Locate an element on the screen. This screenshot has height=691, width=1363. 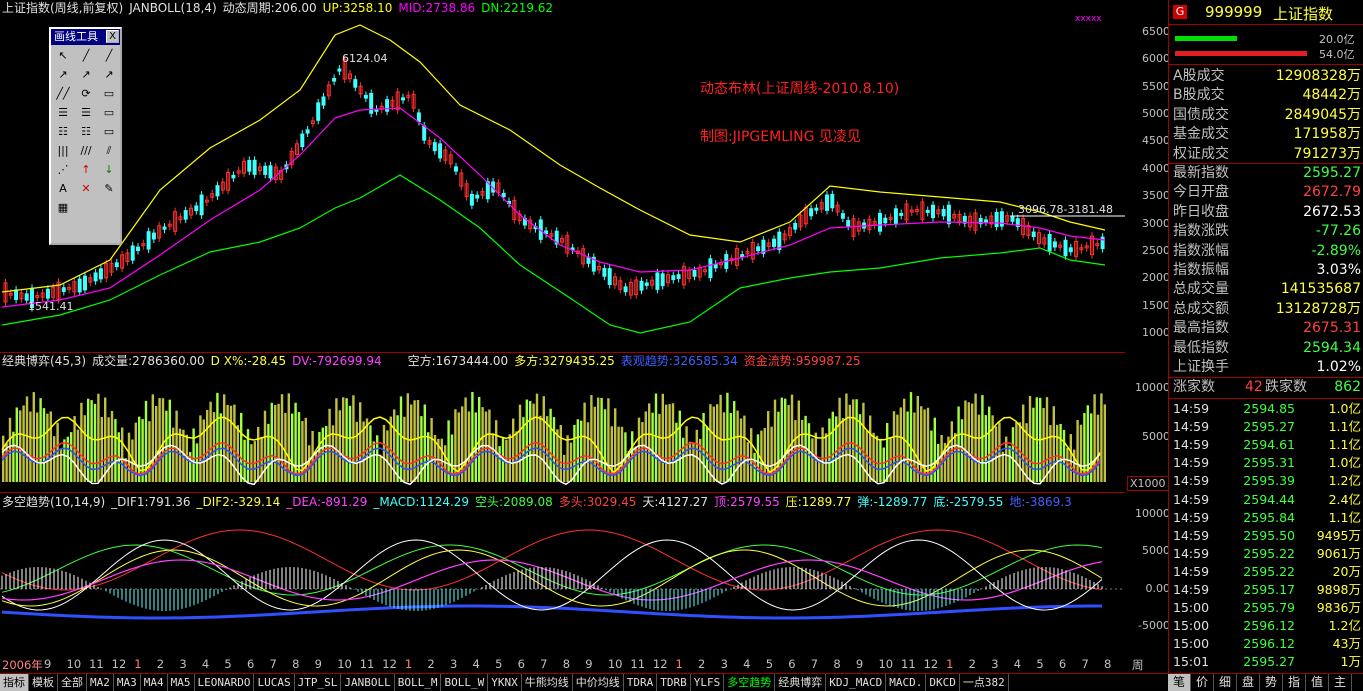
toolbox-tool-button: ↑ is located at coordinates (86, 170).